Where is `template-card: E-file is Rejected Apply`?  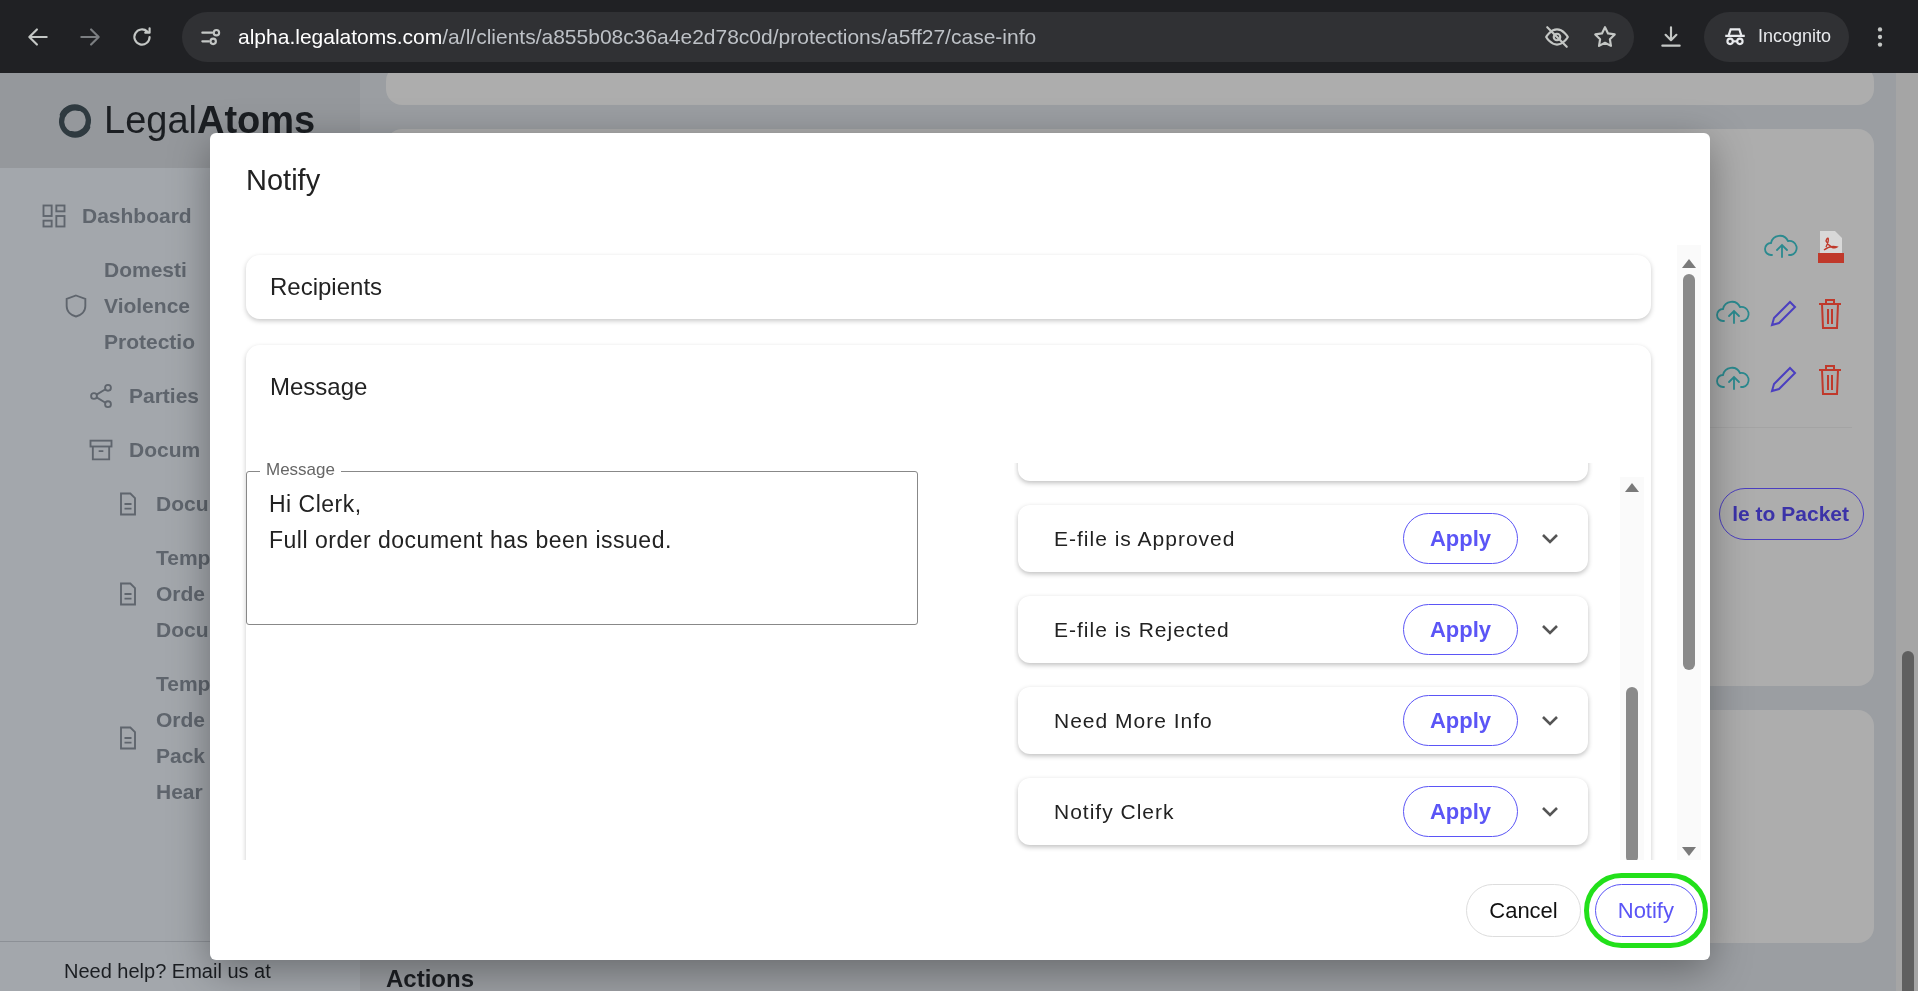
template-card: E-file is Rejected Apply is located at coordinates (1303, 629).